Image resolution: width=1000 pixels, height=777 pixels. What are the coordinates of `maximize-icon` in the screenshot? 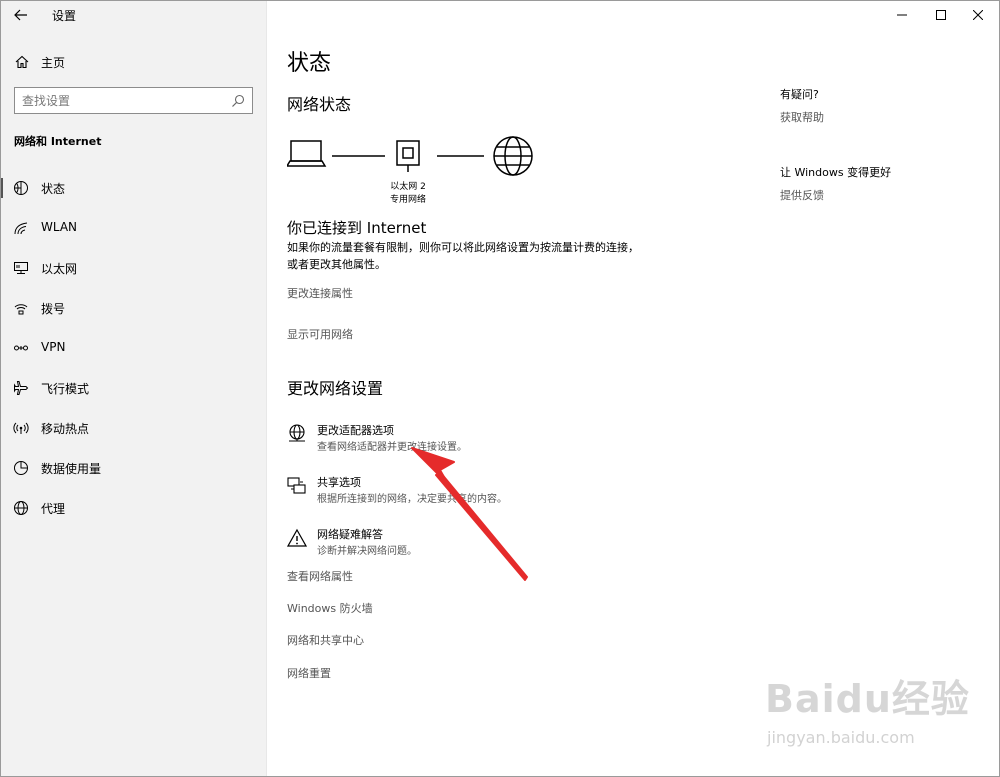 It's located at (941, 15).